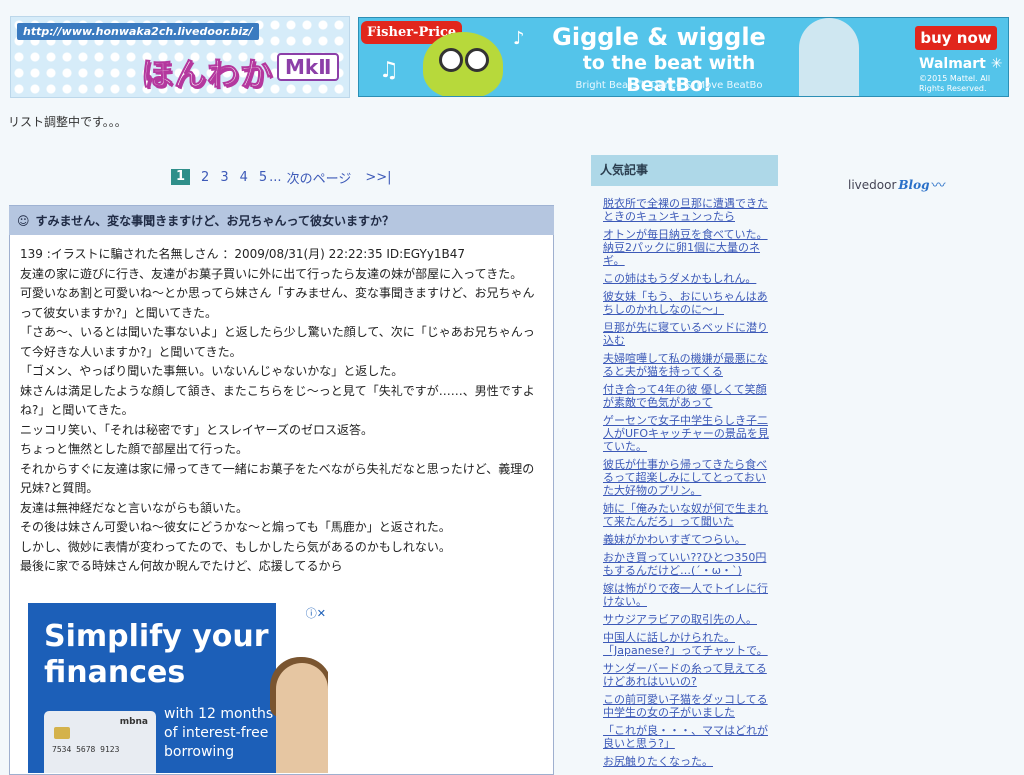  Describe the element at coordinates (205, 177) in the screenshot. I see `page-link-2: 2` at that location.